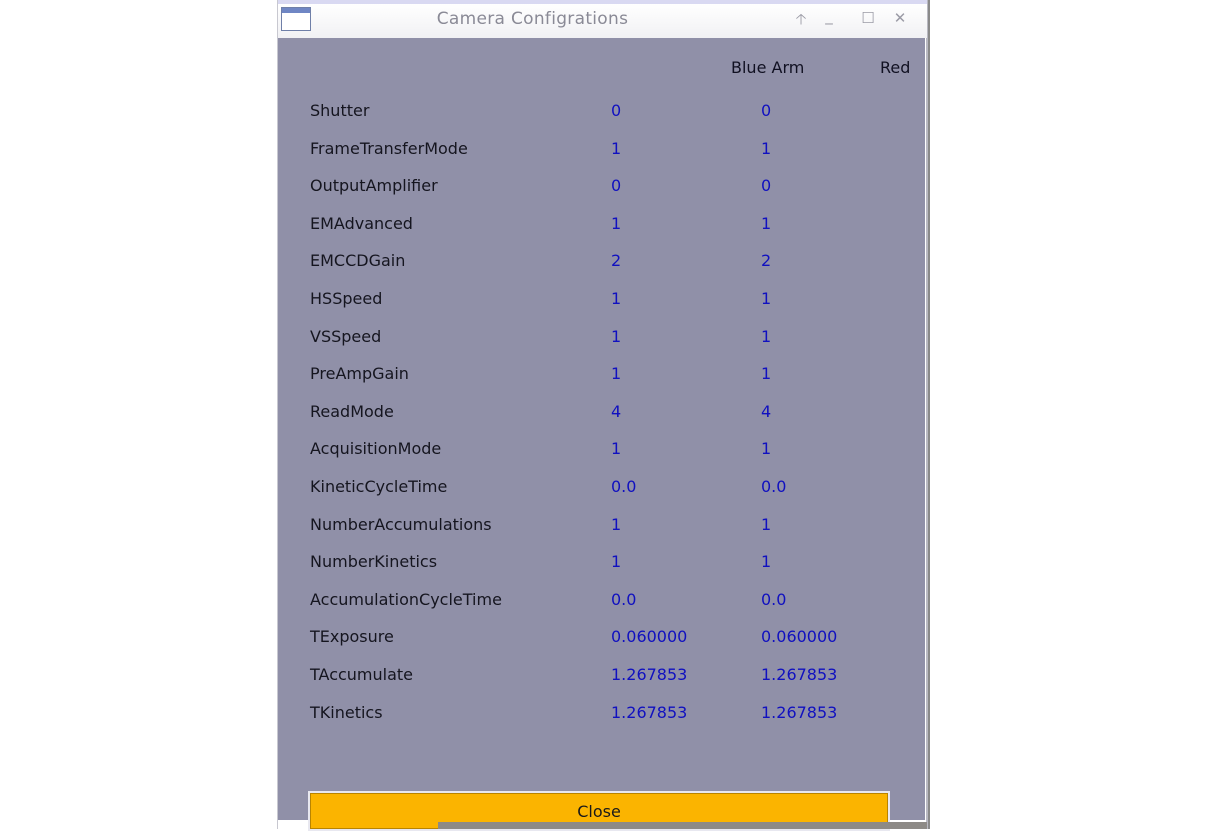  Describe the element at coordinates (346, 336) in the screenshot. I see `row-label: VSSpeed` at that location.